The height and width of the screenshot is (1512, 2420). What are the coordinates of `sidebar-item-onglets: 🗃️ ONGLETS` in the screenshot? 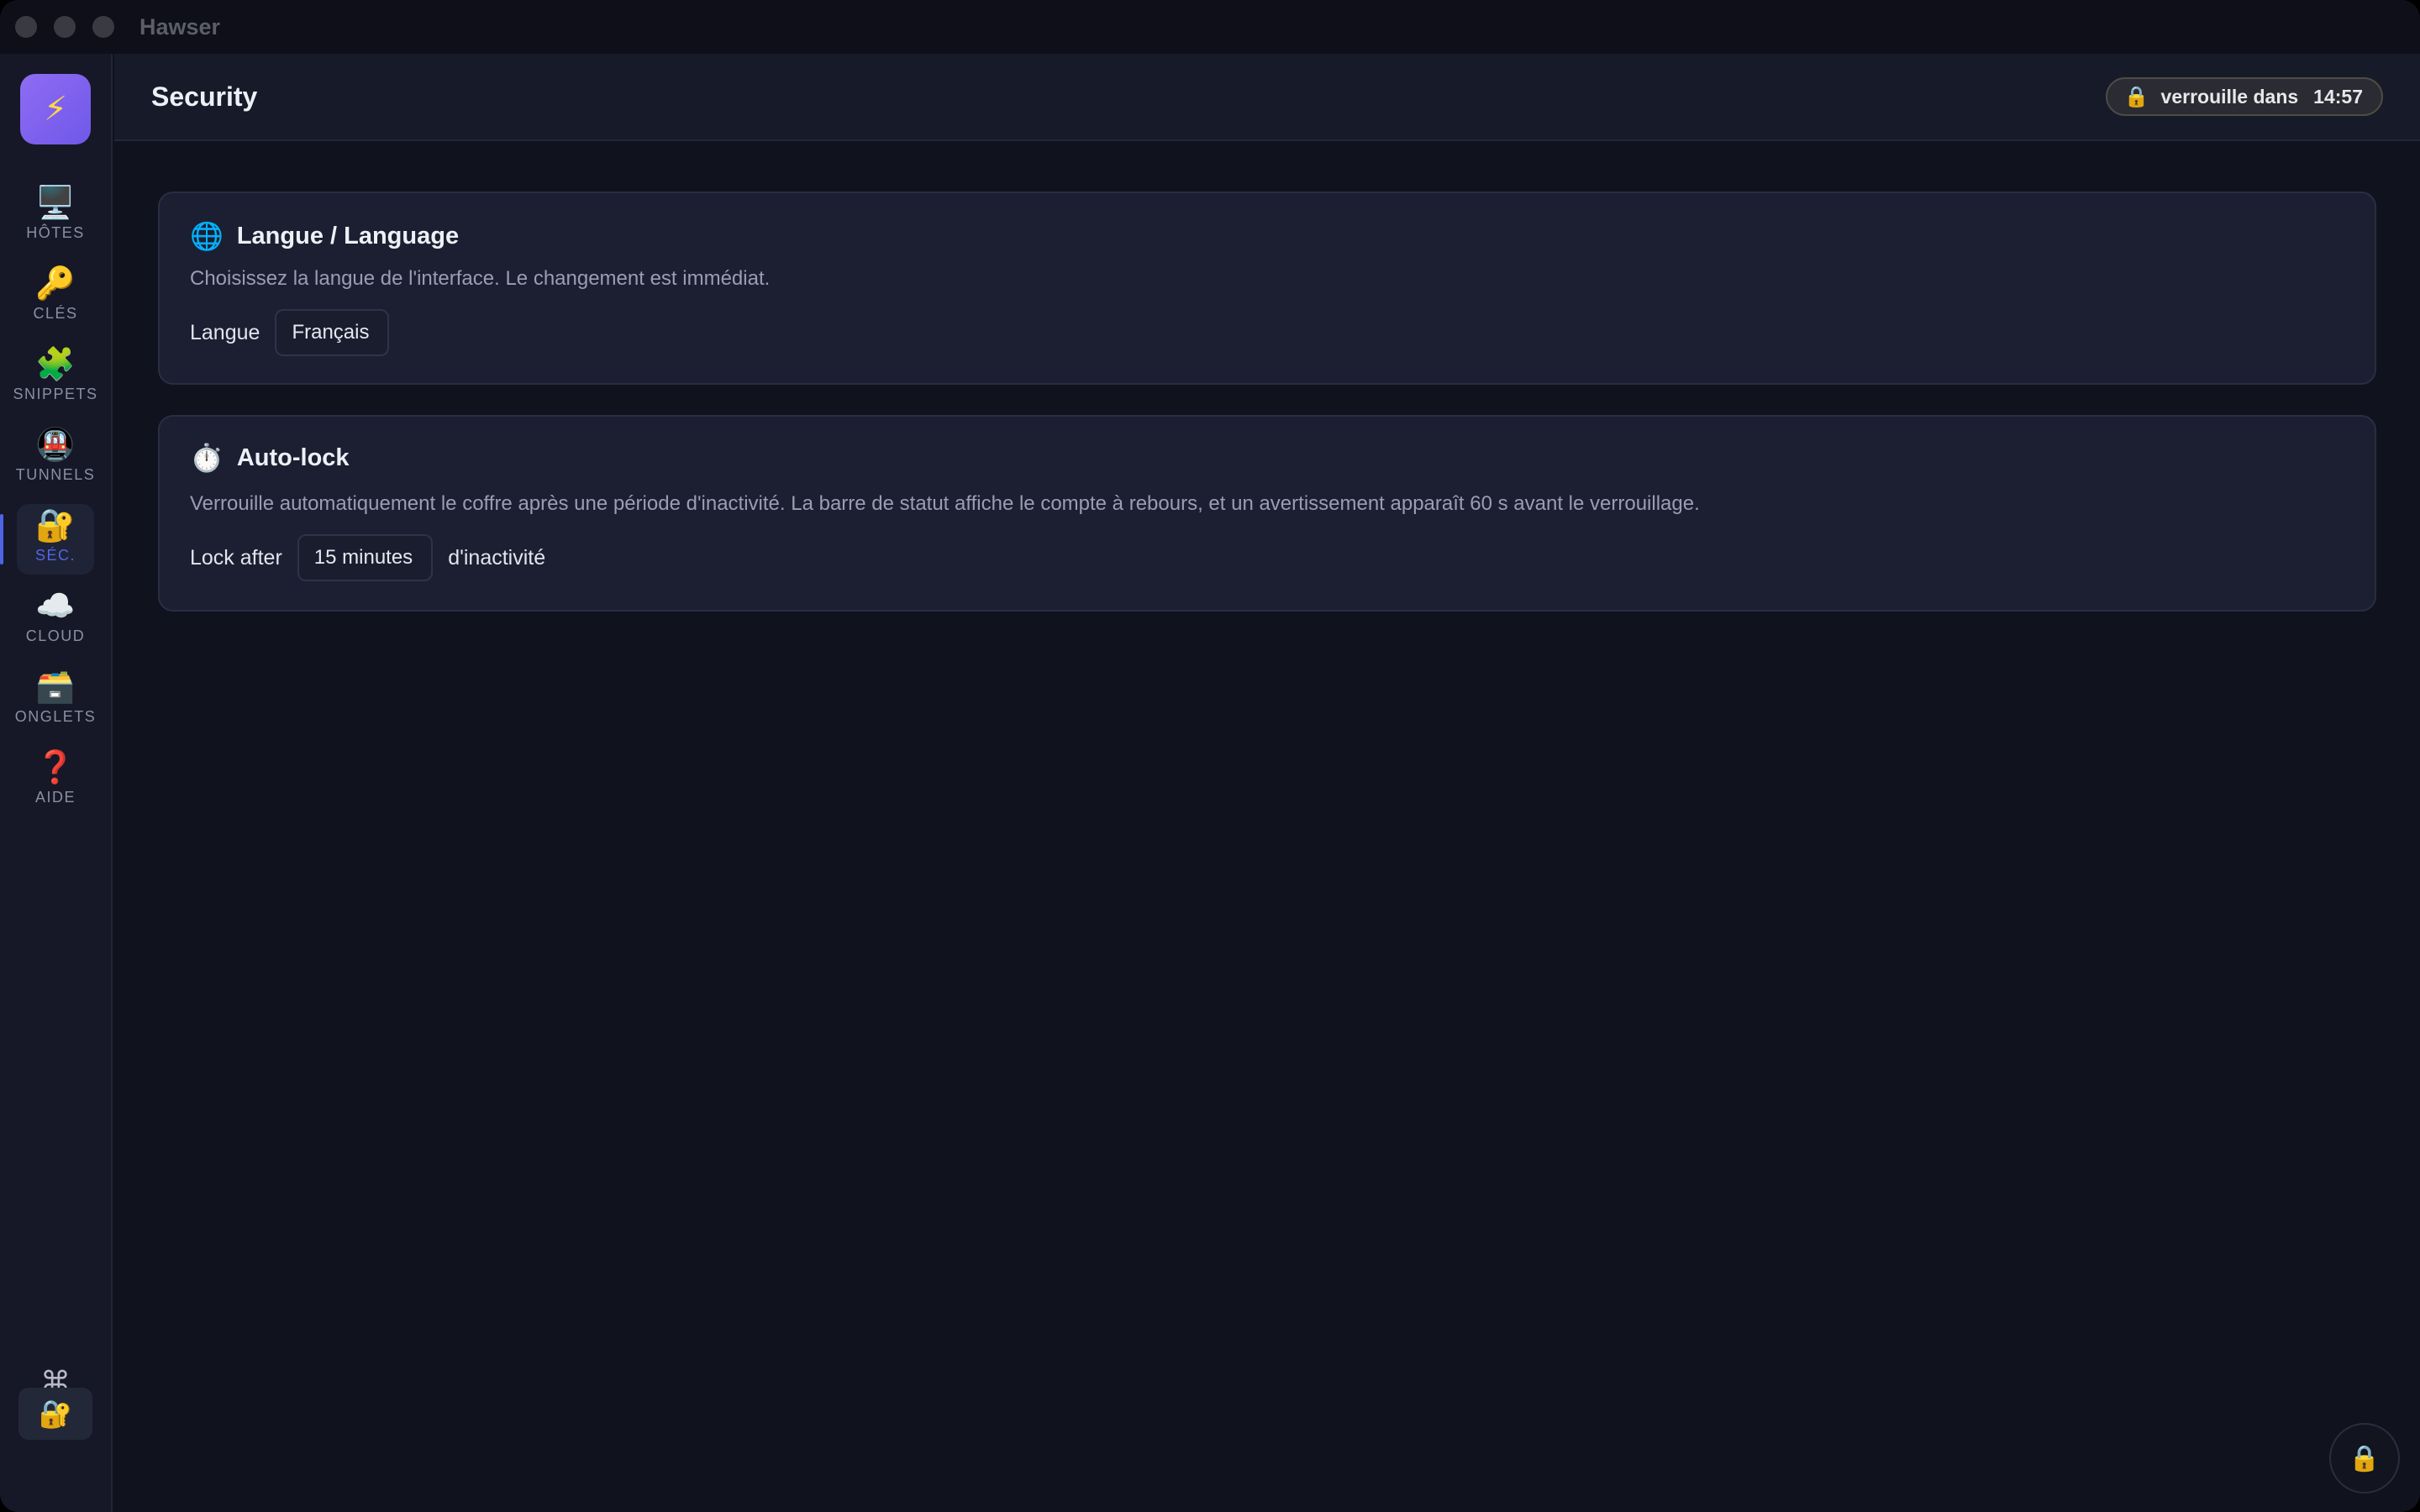 It's located at (55, 700).